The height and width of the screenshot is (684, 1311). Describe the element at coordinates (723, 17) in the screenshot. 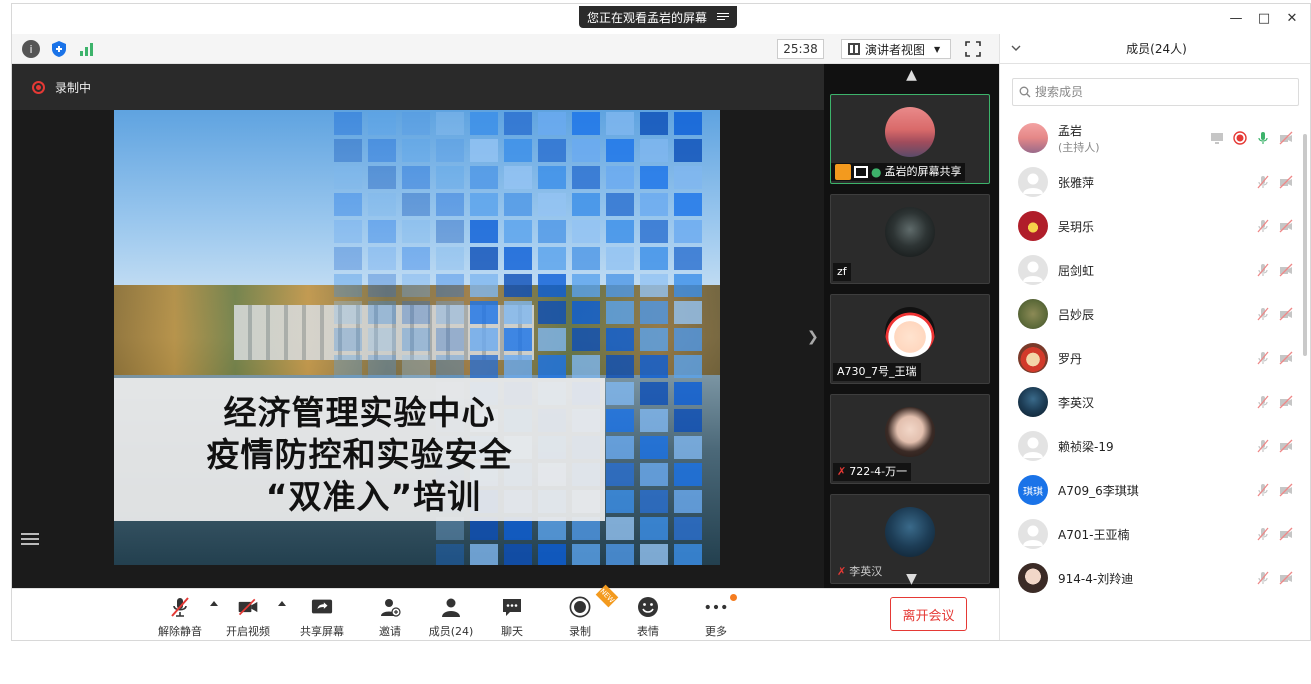

I see `menu-icon` at that location.